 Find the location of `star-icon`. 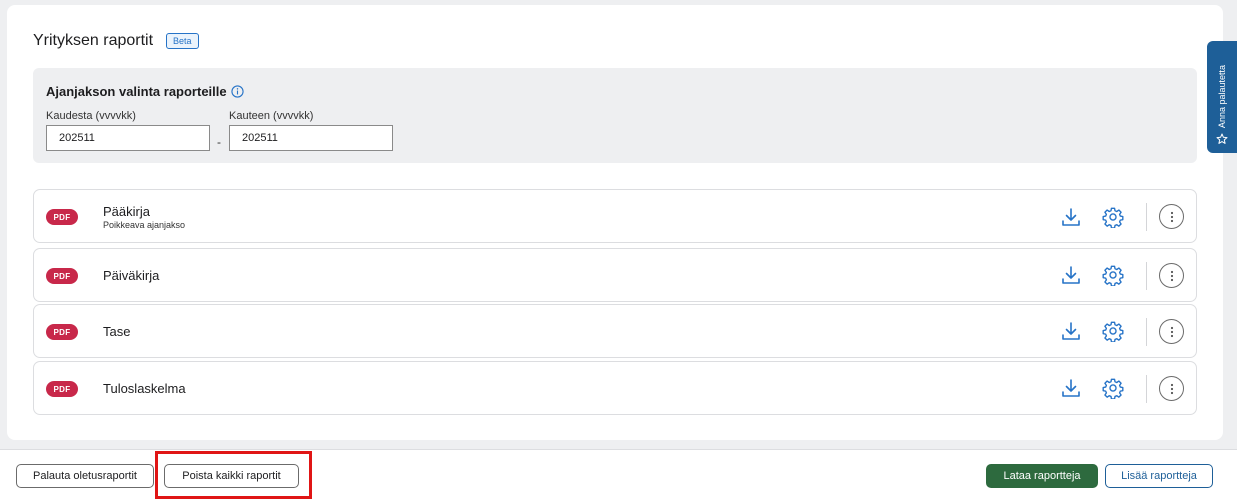

star-icon is located at coordinates (1222, 138).